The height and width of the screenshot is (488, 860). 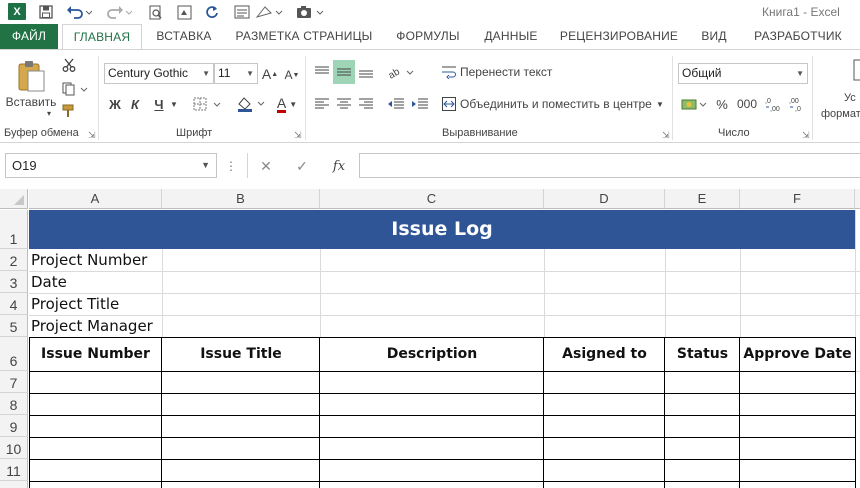 I want to click on tab-view: ВИД, so click(x=714, y=36).